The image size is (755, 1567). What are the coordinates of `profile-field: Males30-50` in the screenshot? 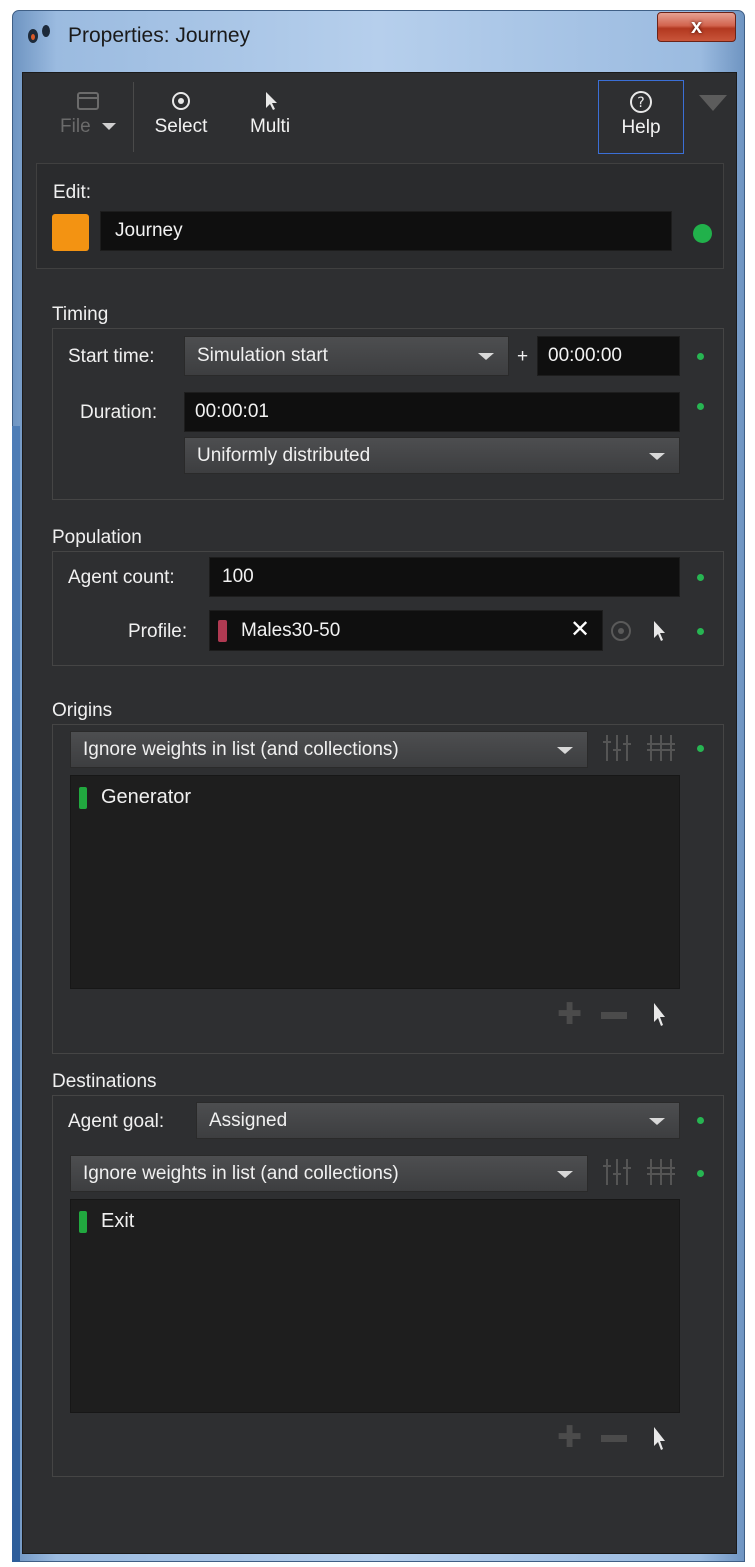 It's located at (406, 630).